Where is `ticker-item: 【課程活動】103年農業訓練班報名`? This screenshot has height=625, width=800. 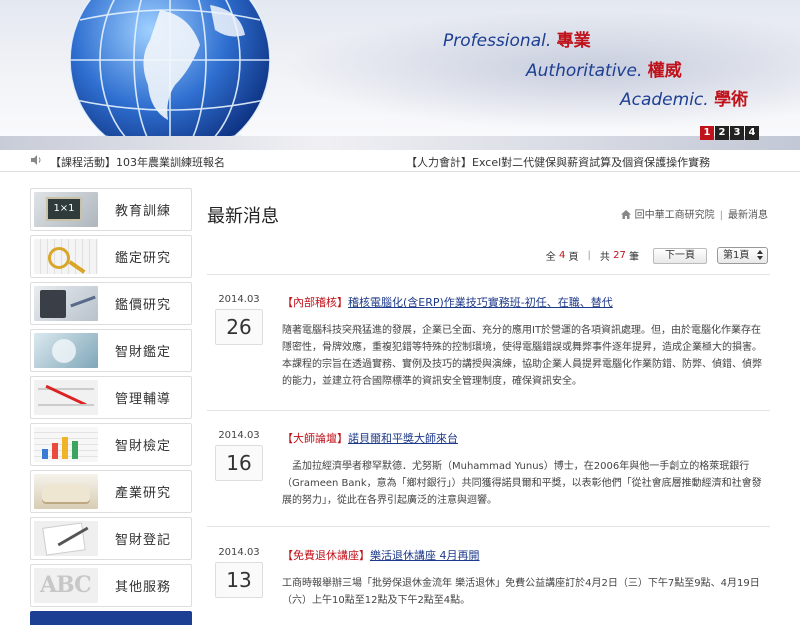
ticker-item: 【課程活動】103年農業訓練班報名 is located at coordinates (137, 162).